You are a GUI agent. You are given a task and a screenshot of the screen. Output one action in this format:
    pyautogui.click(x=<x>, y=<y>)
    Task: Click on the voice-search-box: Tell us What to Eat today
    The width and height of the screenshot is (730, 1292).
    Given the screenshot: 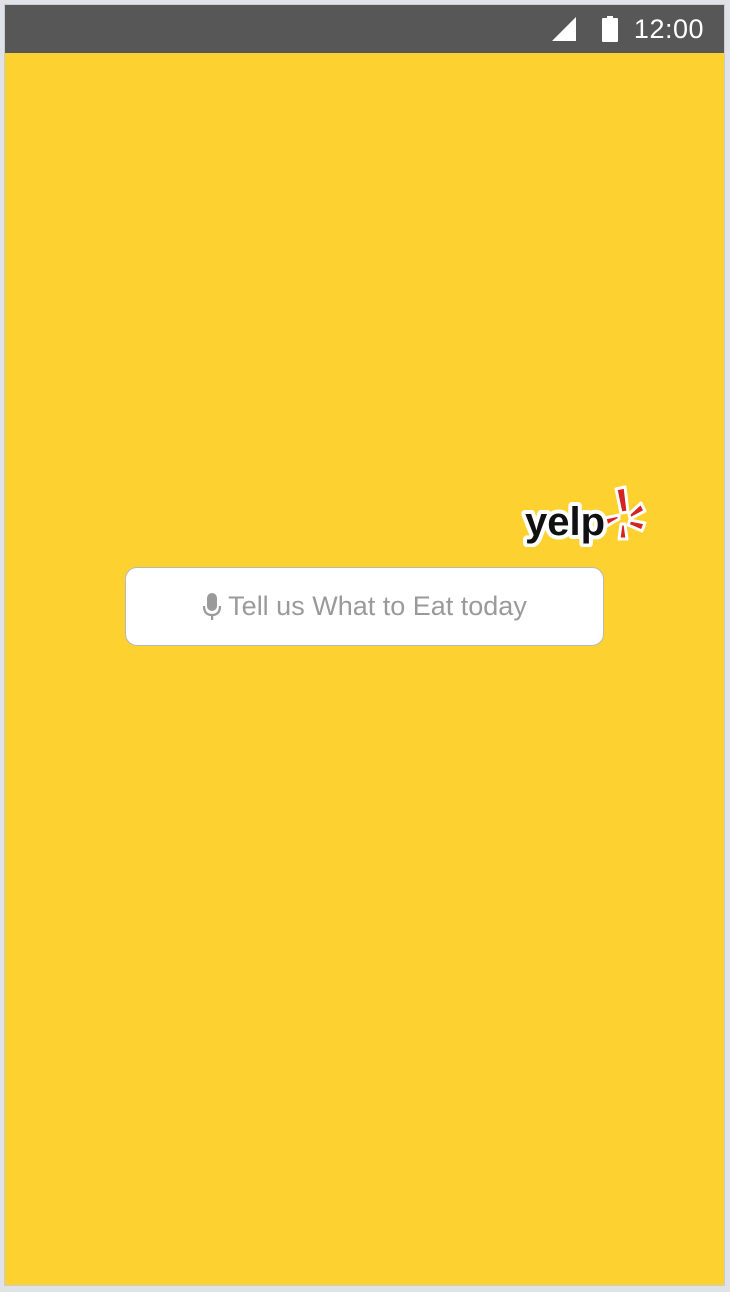 What is the action you would take?
    pyautogui.click(x=364, y=606)
    